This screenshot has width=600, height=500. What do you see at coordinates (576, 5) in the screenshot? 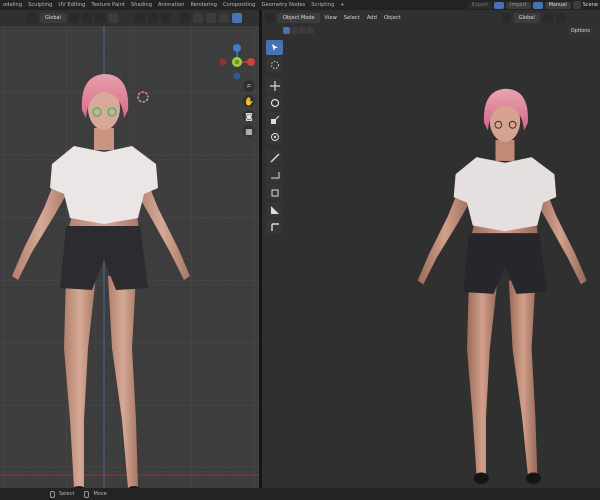
I see `scene-icon` at bounding box center [576, 5].